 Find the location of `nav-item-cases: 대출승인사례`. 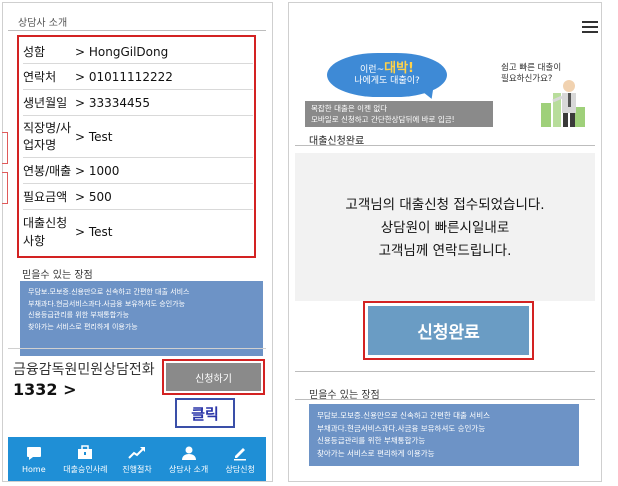

nav-item-cases: 대출승인사례 is located at coordinates (86, 459).